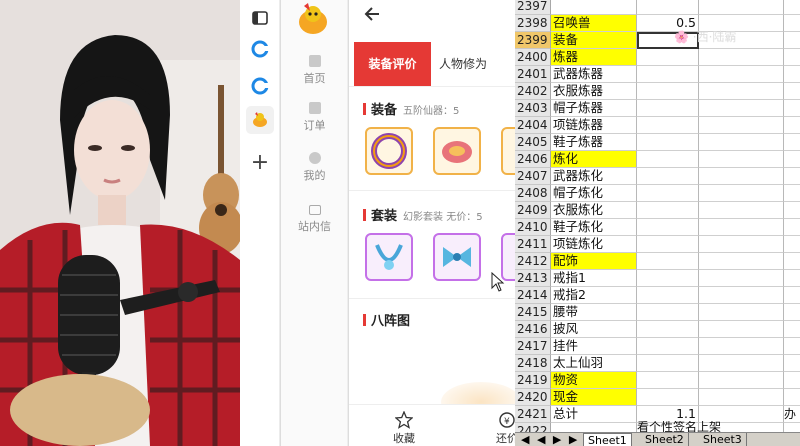 This screenshot has width=800, height=446. Describe the element at coordinates (533, 312) in the screenshot. I see `row-number: 2415` at that location.